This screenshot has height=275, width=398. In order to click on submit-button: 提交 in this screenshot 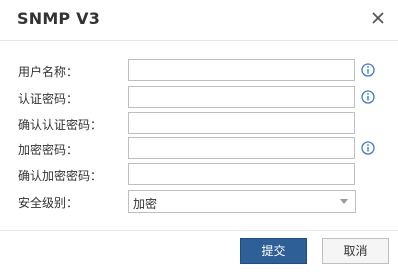, I will do `click(273, 251)`.